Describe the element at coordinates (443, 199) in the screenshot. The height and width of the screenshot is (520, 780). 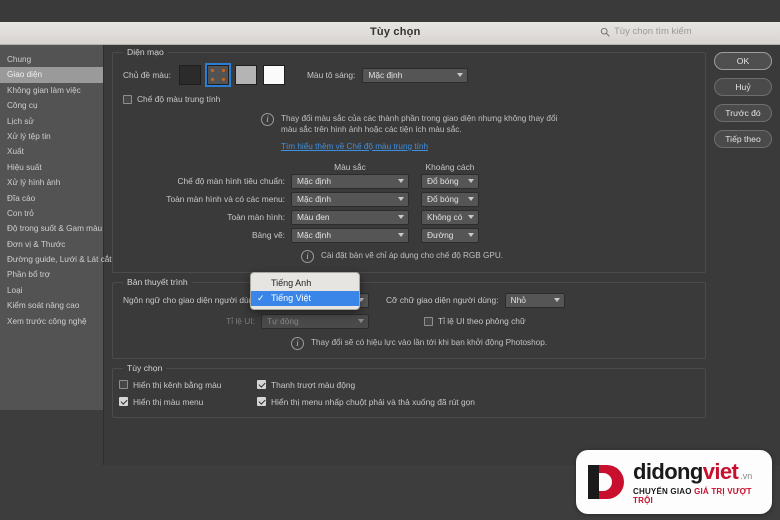
I see `display-row-fullscreen-menus-border-value: Đổ bóng` at that location.